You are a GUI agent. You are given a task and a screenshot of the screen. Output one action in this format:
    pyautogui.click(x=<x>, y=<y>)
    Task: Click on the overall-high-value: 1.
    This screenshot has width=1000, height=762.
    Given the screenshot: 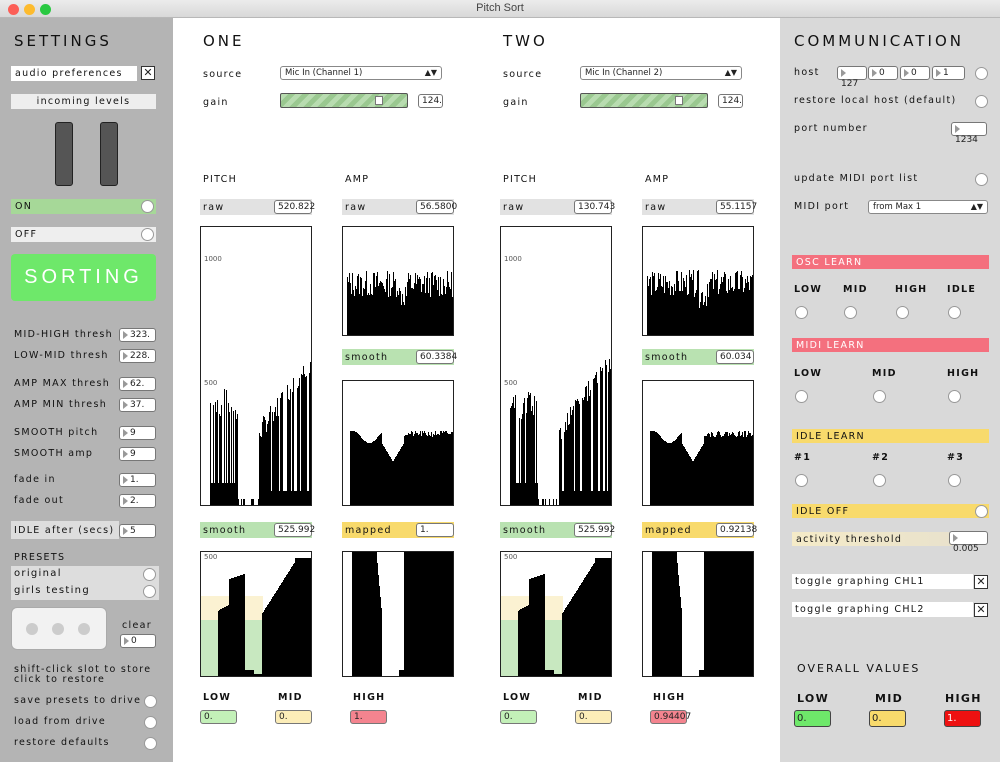 What is the action you would take?
    pyautogui.click(x=962, y=718)
    